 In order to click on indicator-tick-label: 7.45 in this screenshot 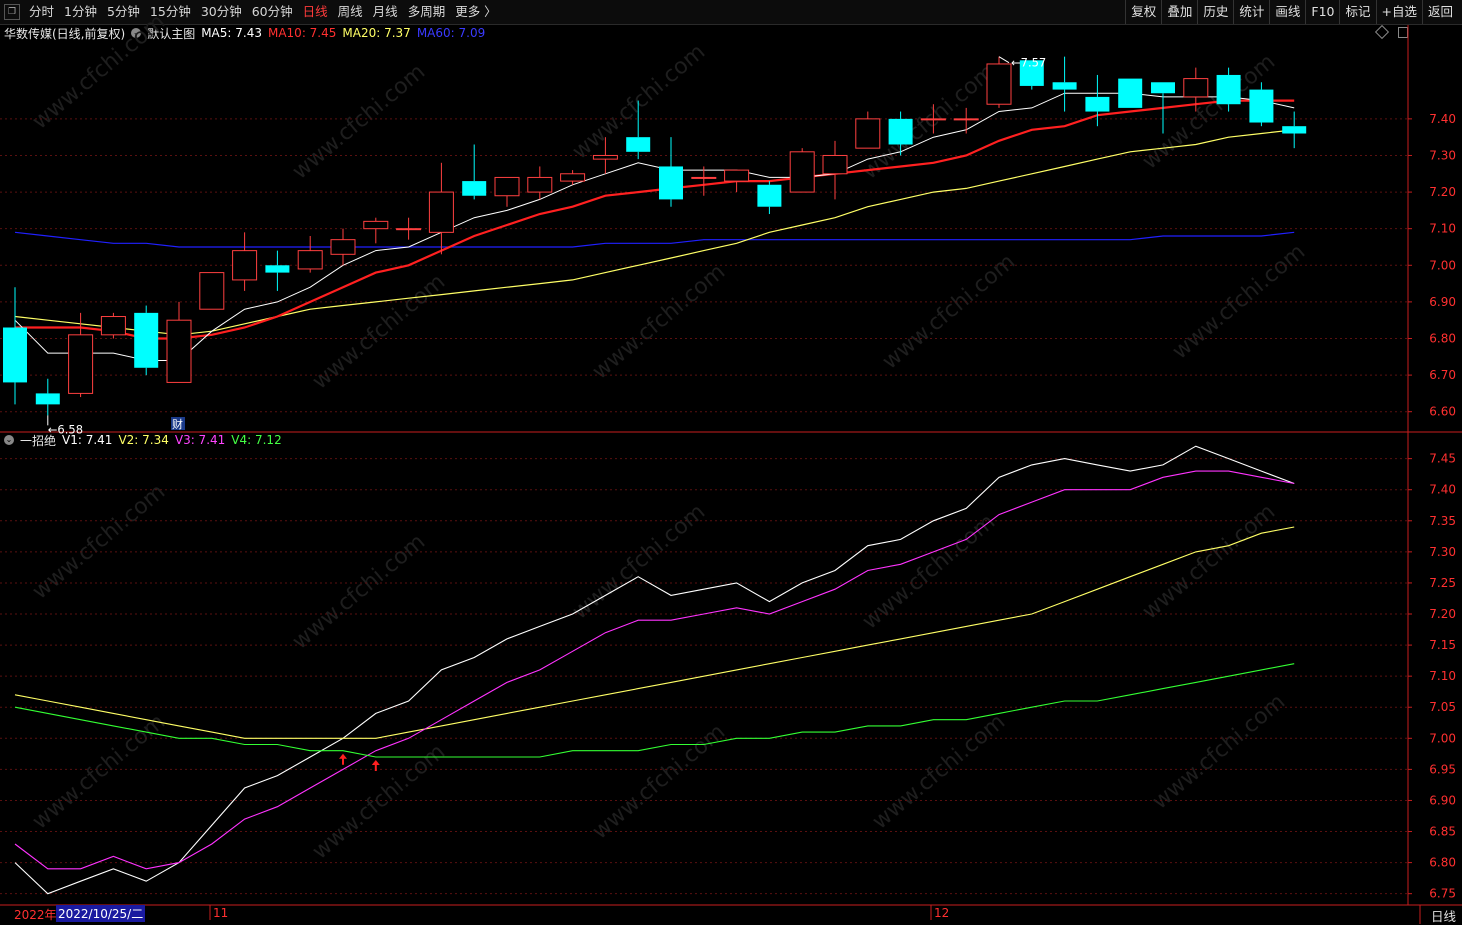, I will do `click(1442, 459)`.